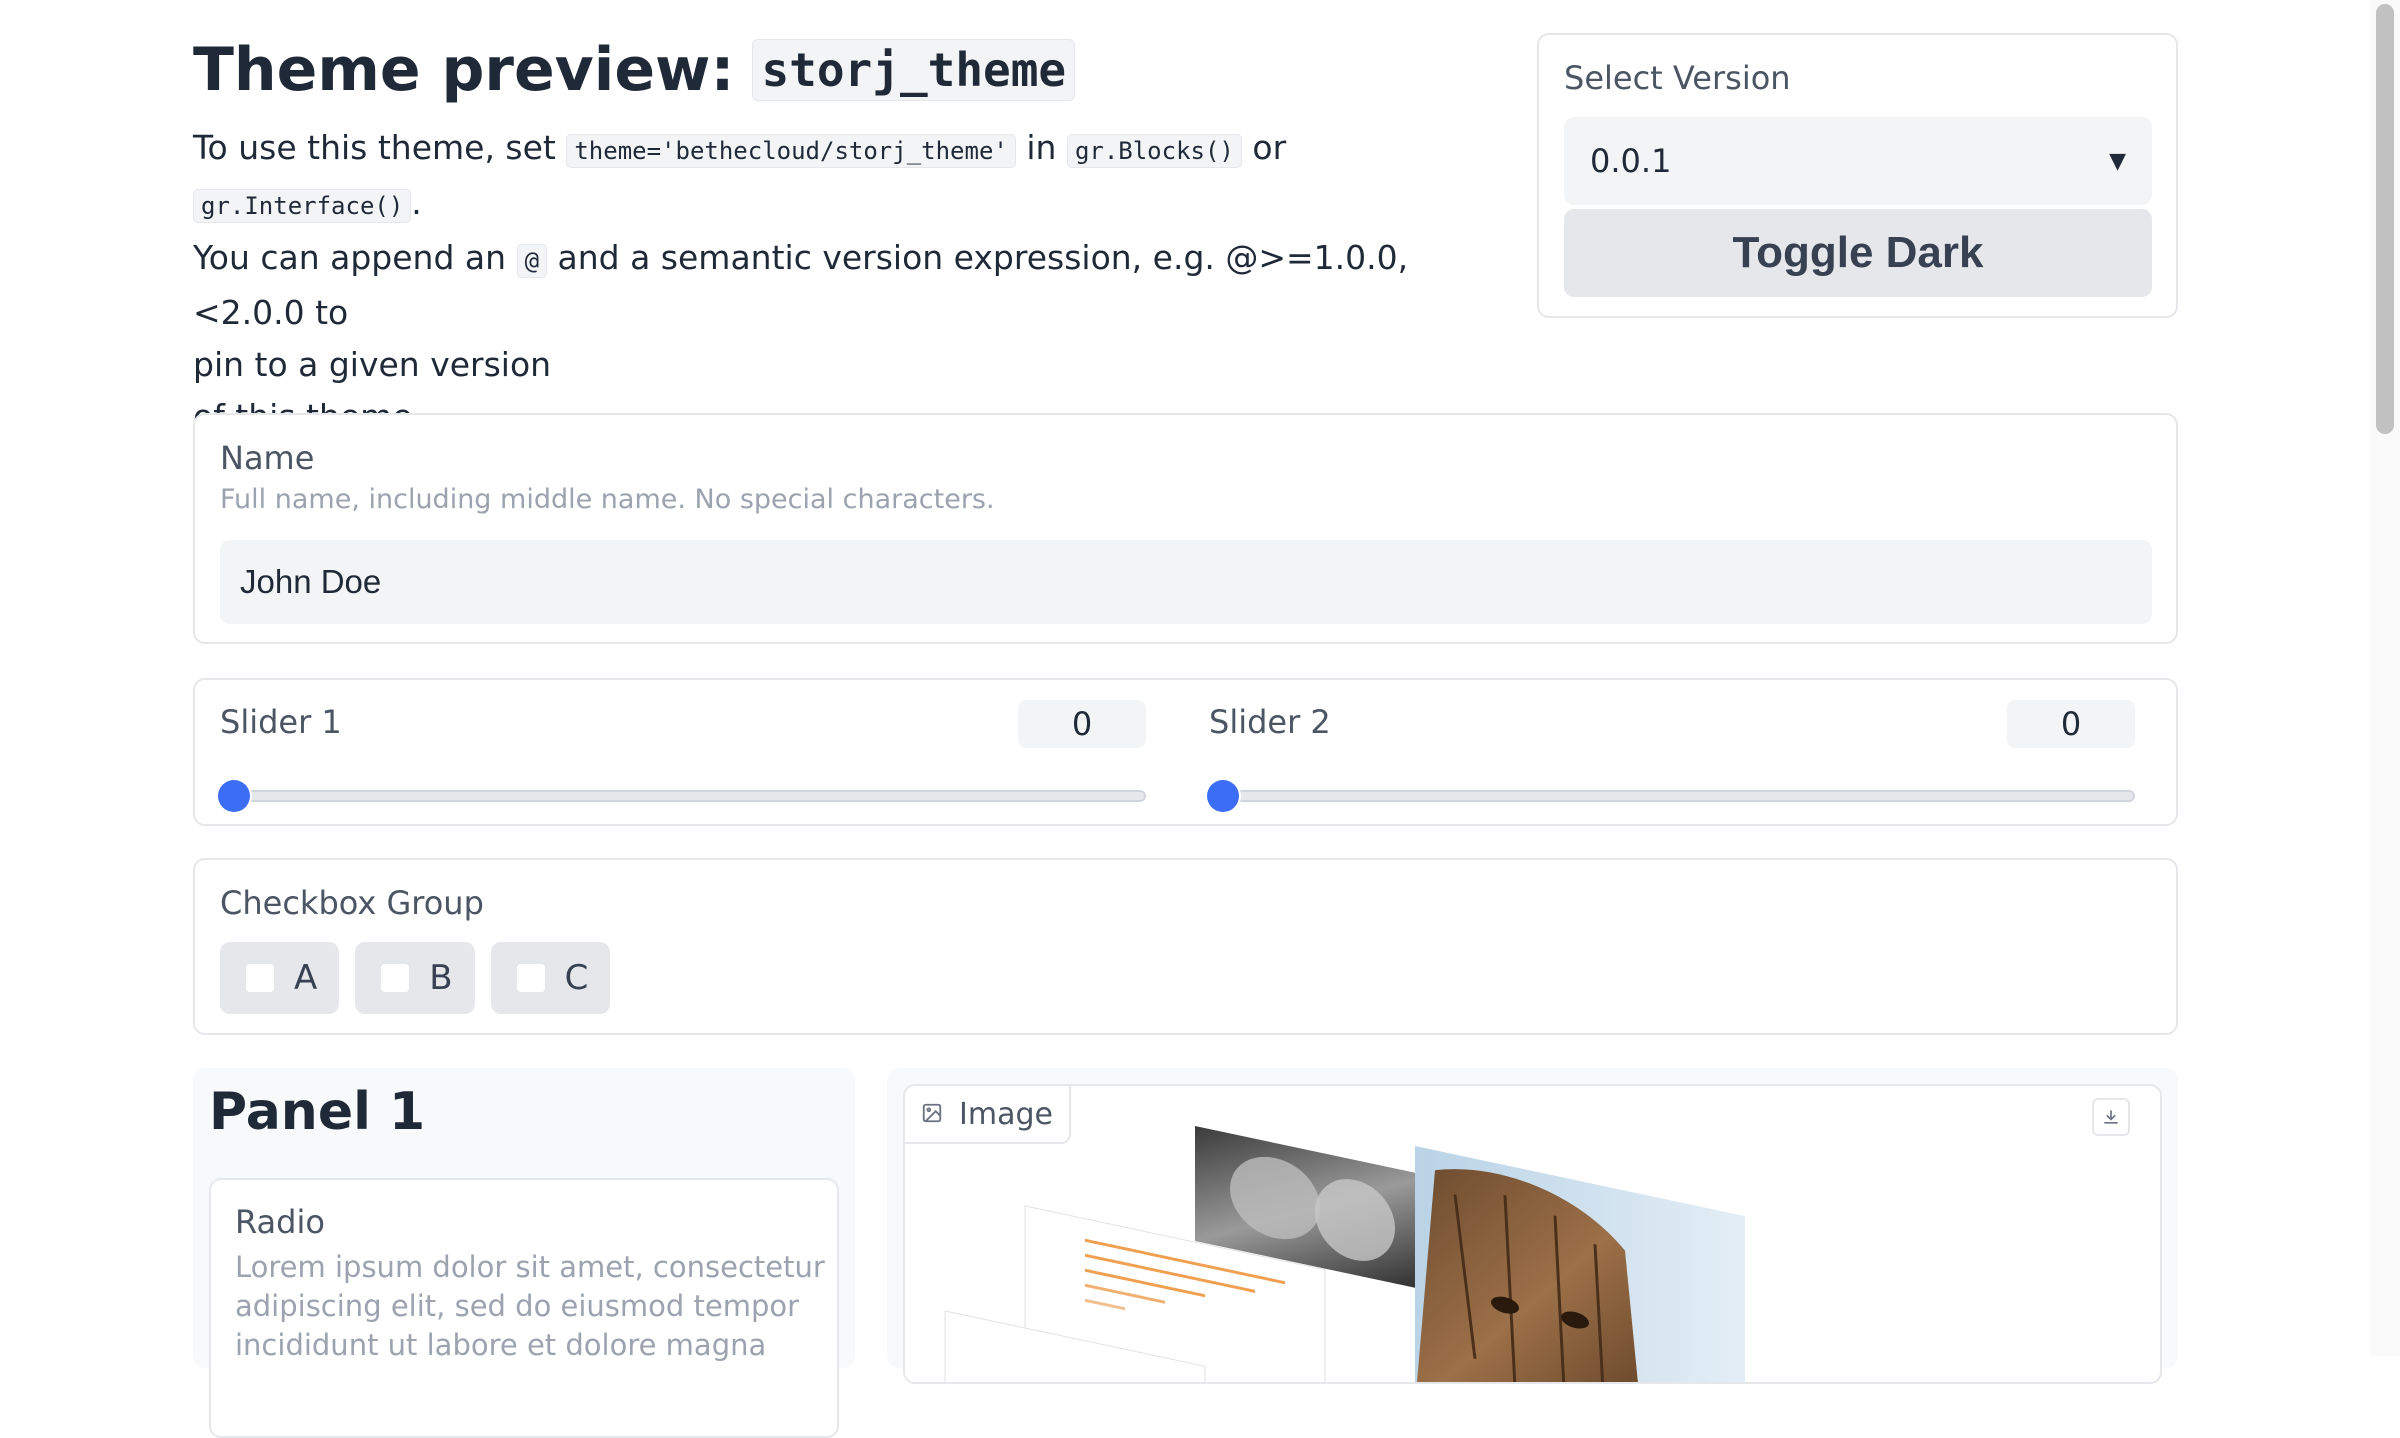 This screenshot has height=1438, width=2400. What do you see at coordinates (1344, 1254) in the screenshot?
I see `preview-illustration` at bounding box center [1344, 1254].